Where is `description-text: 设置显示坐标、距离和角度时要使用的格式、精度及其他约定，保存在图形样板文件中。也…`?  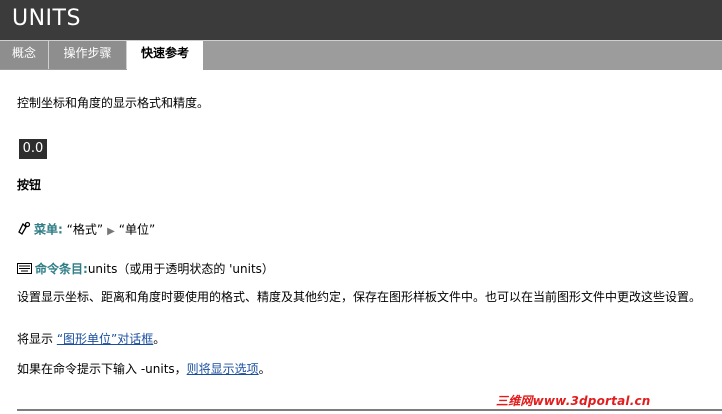 description-text: 设置显示坐标、距离和角度时要使用的格式、精度及其他约定，保存在图形样板文件中。也… is located at coordinates (359, 297).